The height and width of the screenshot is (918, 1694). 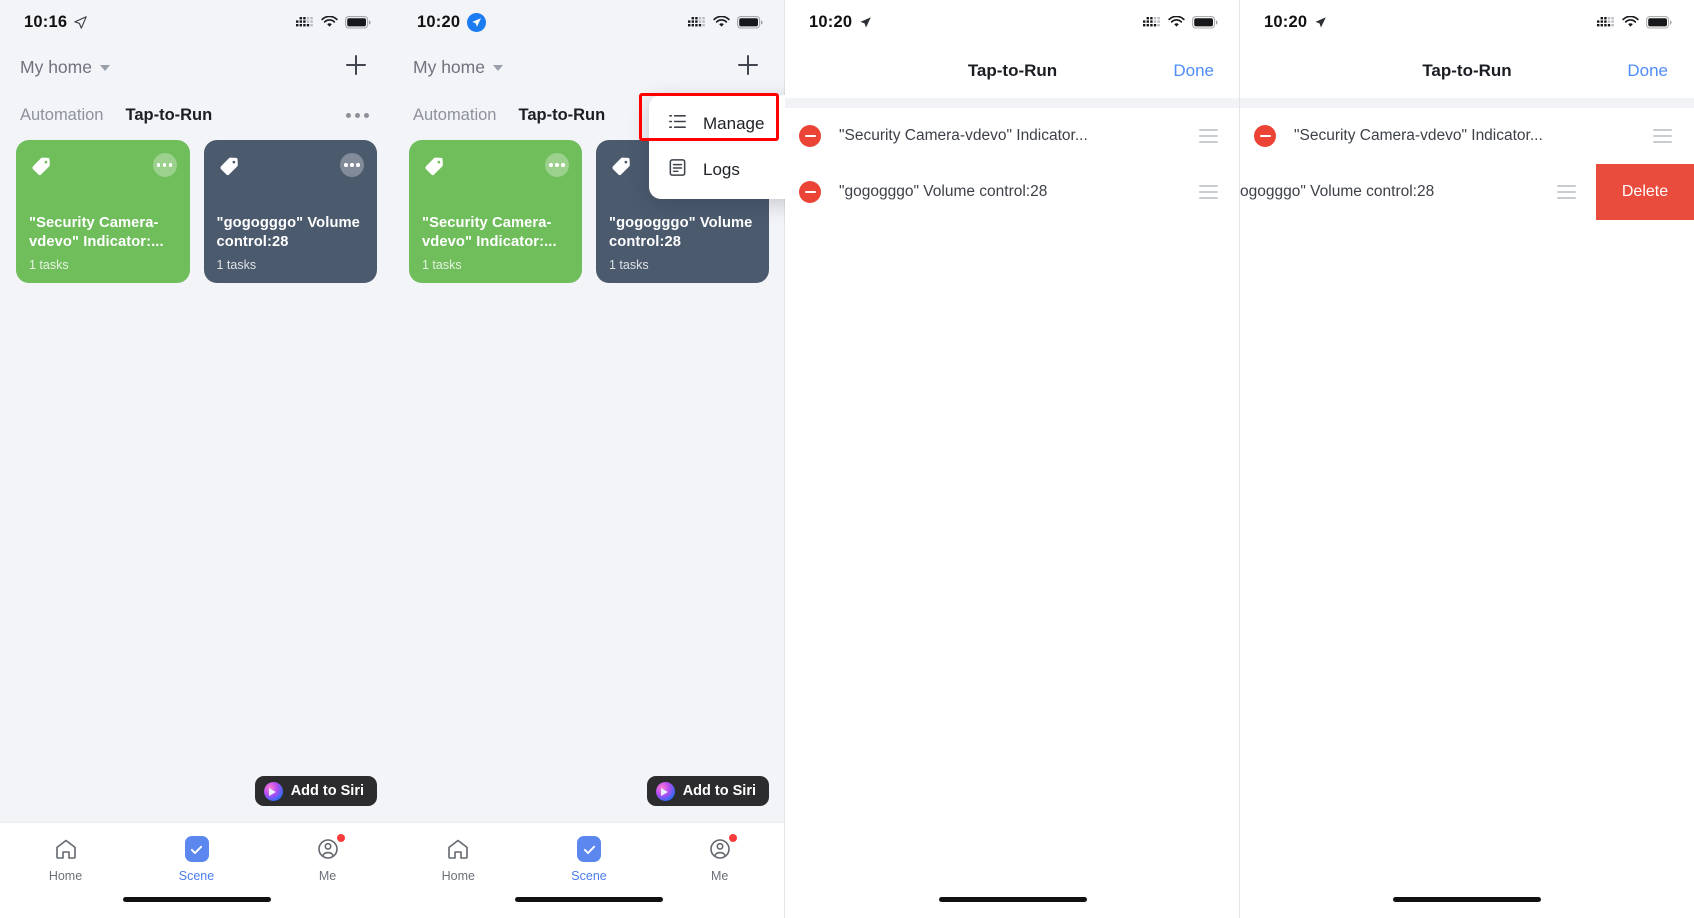 I want to click on table-row-swiped: ogogggo" Volume control:28 Delete, so click(x=1467, y=192).